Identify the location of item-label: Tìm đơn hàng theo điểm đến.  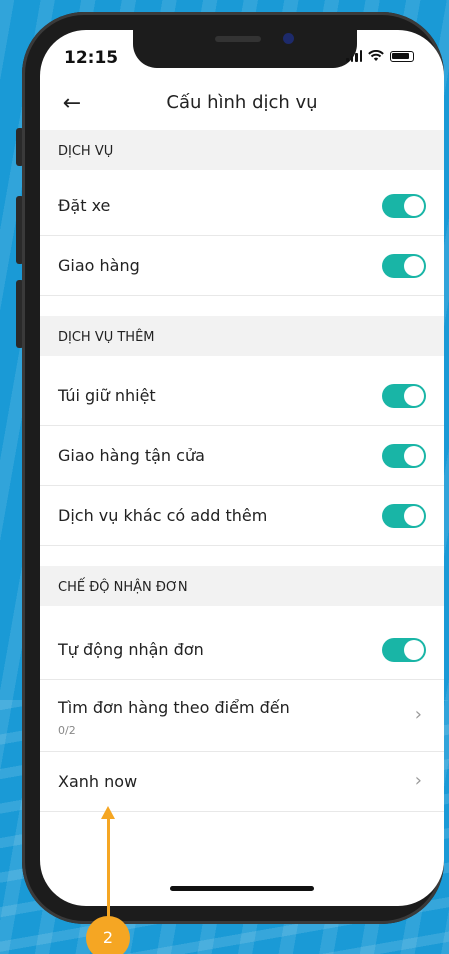
(174, 707).